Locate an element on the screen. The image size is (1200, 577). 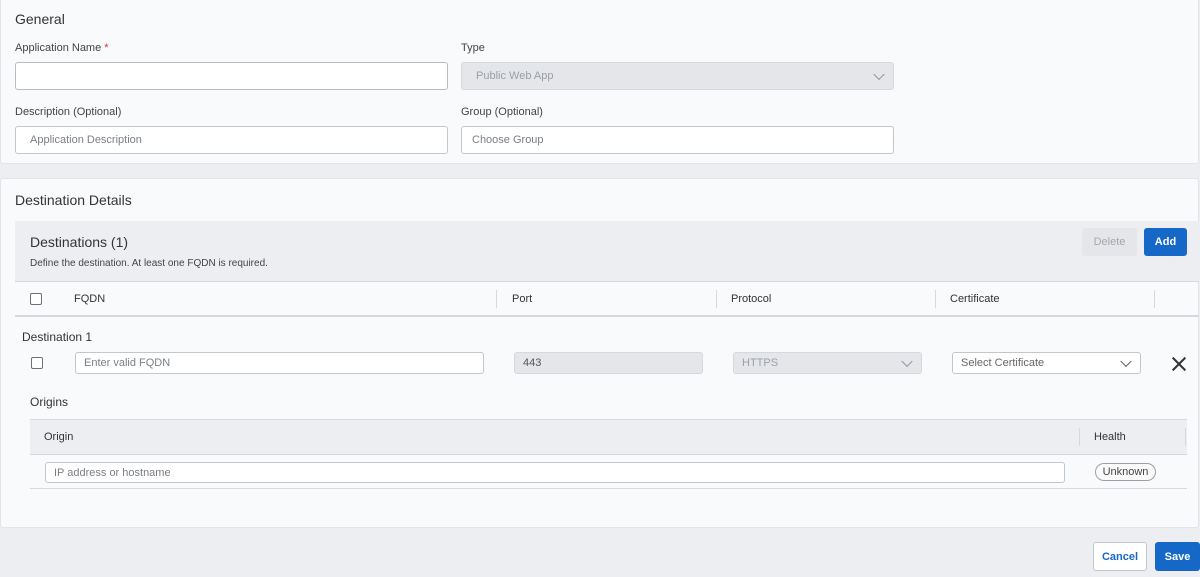
destinations-table-header: FQDN Port Protocol Certificate is located at coordinates (607, 299).